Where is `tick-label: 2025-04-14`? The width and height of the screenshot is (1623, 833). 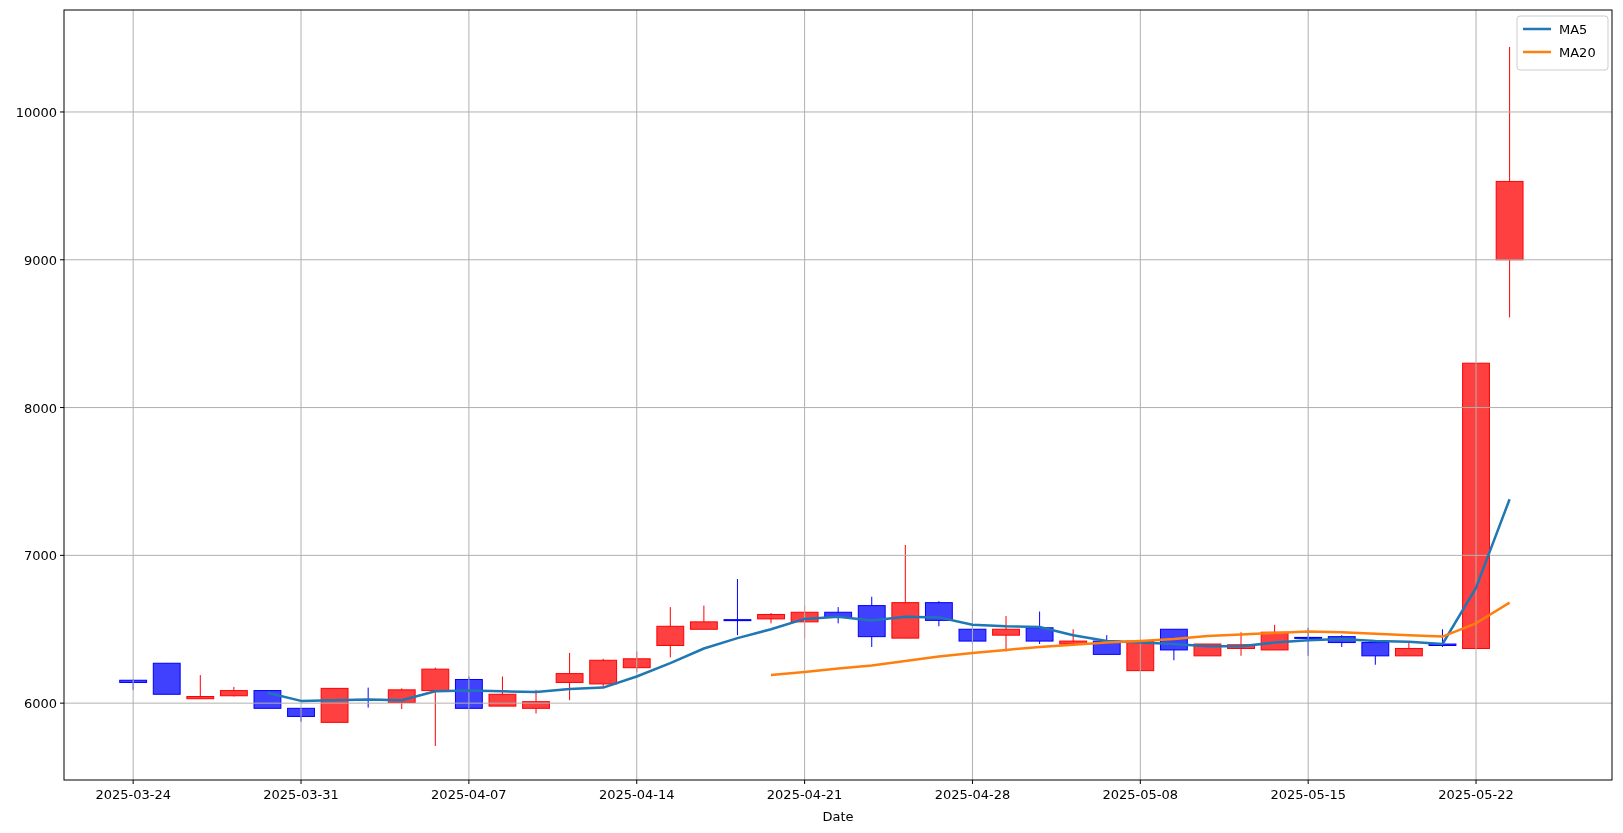
tick-label: 2025-04-14 is located at coordinates (636, 794).